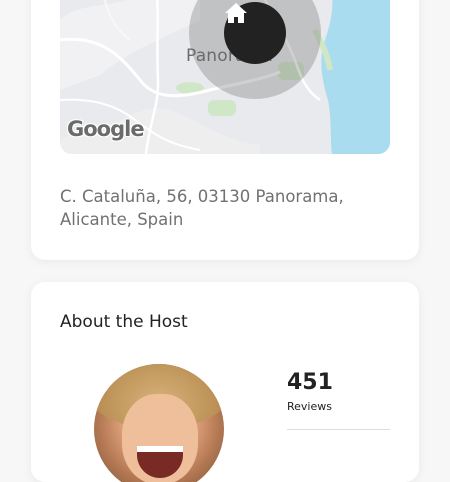 The image size is (450, 482). What do you see at coordinates (309, 406) in the screenshot?
I see `reviews-label: Reviews` at bounding box center [309, 406].